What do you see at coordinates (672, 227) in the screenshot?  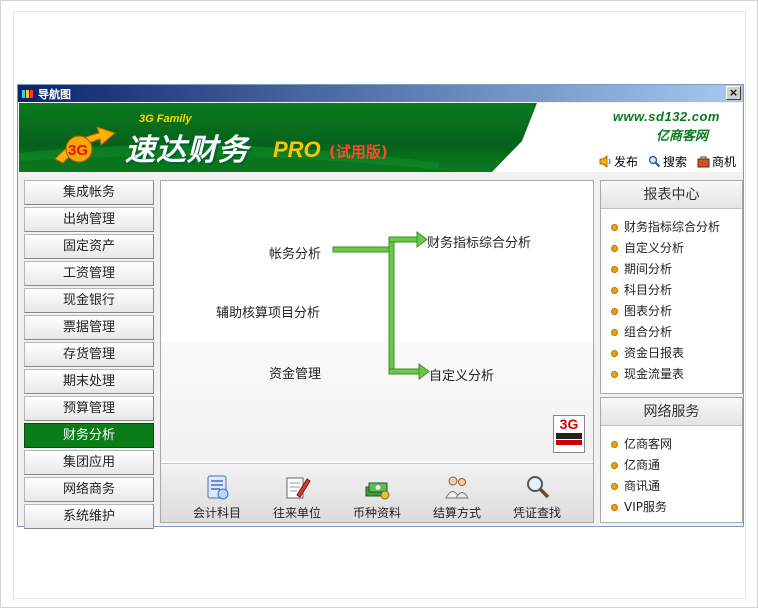 I see `report-item-label: 财务指标综合分析` at bounding box center [672, 227].